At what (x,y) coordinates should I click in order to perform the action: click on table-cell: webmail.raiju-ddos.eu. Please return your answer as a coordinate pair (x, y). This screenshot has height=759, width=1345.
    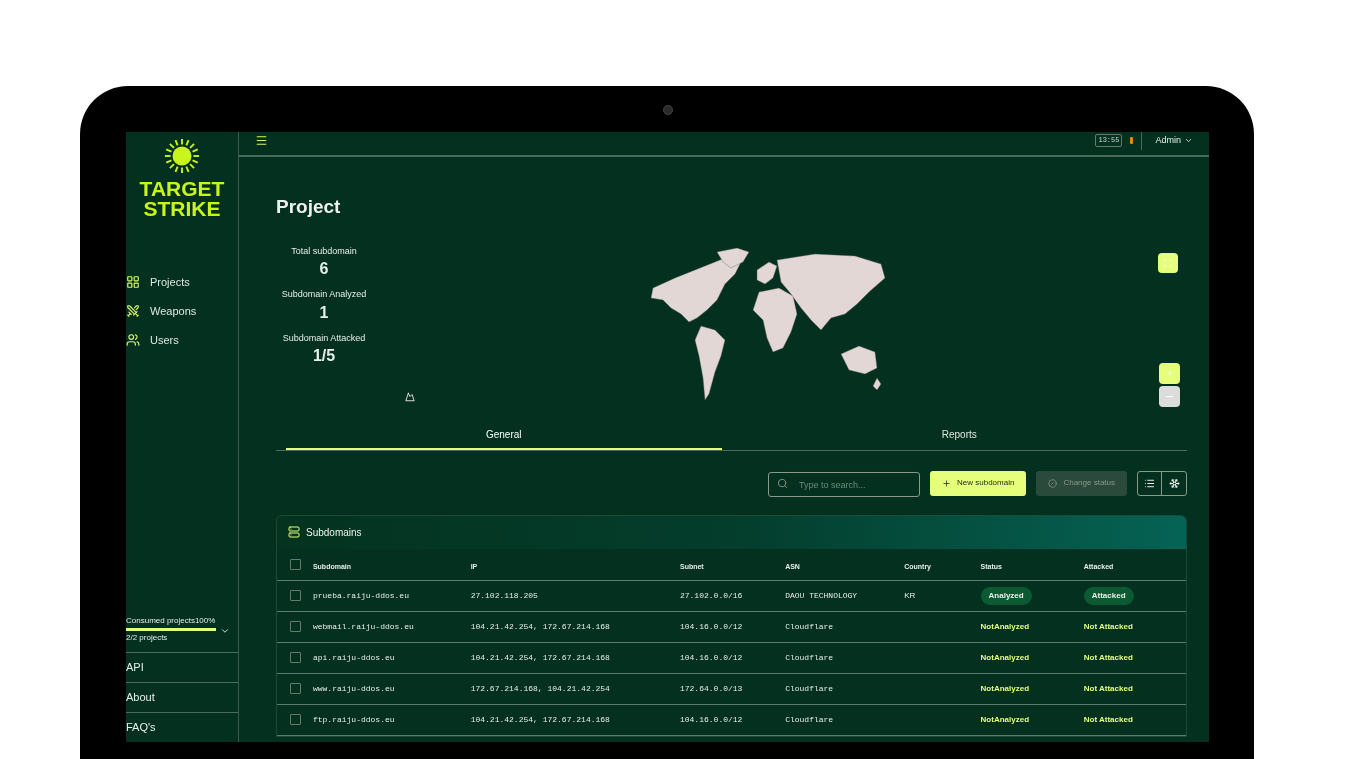
    Looking at the image, I should click on (363, 626).